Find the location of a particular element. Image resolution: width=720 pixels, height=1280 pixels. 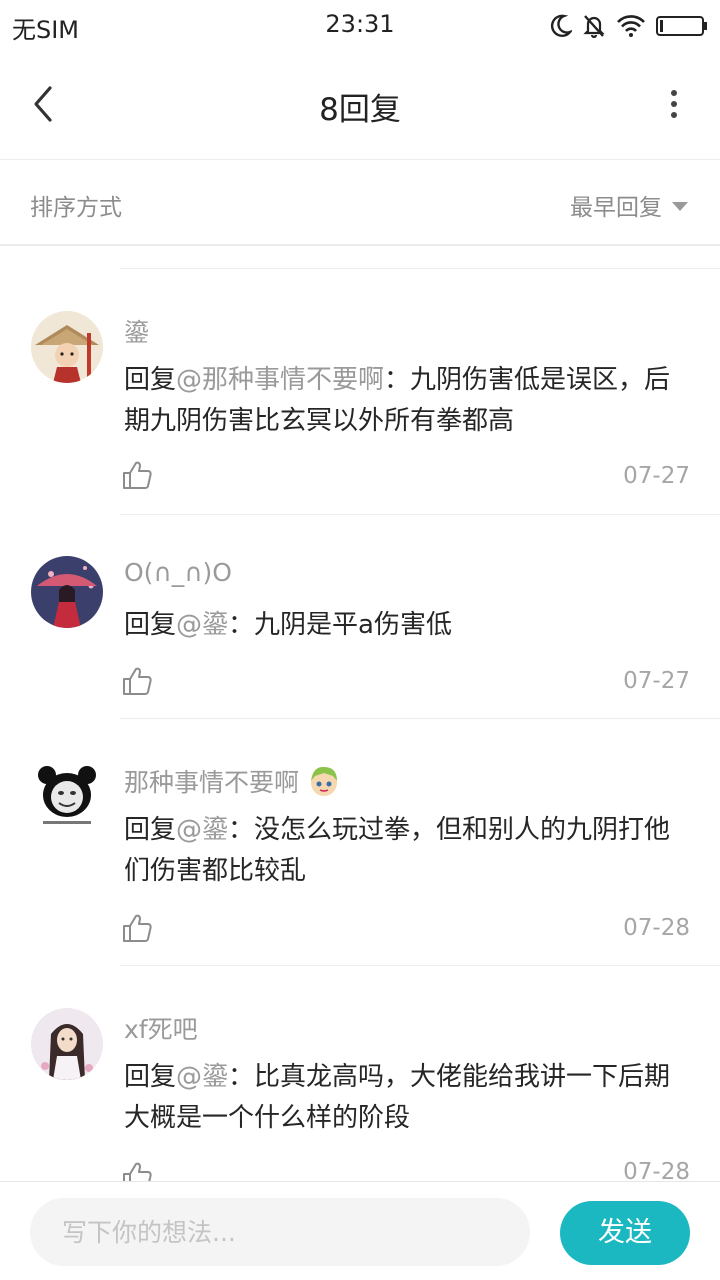

comment-username: O(∩_∩)O is located at coordinates (178, 572).